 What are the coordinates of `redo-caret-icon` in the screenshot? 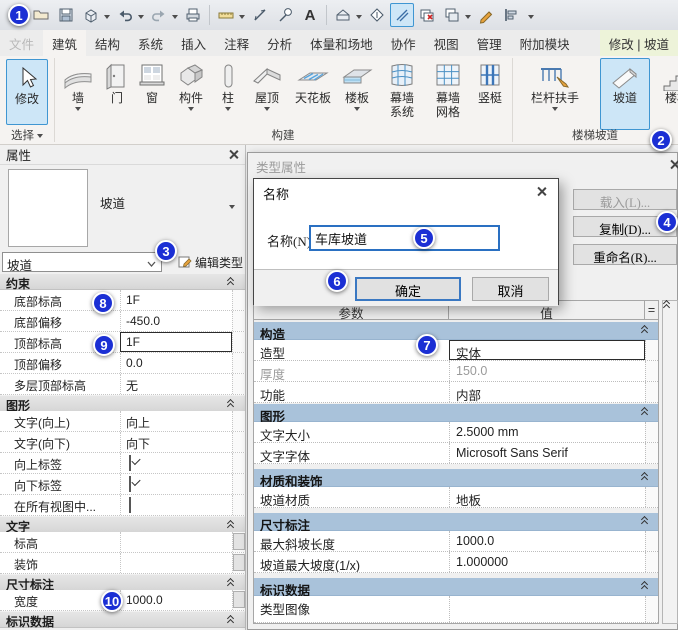 It's located at (175, 18).